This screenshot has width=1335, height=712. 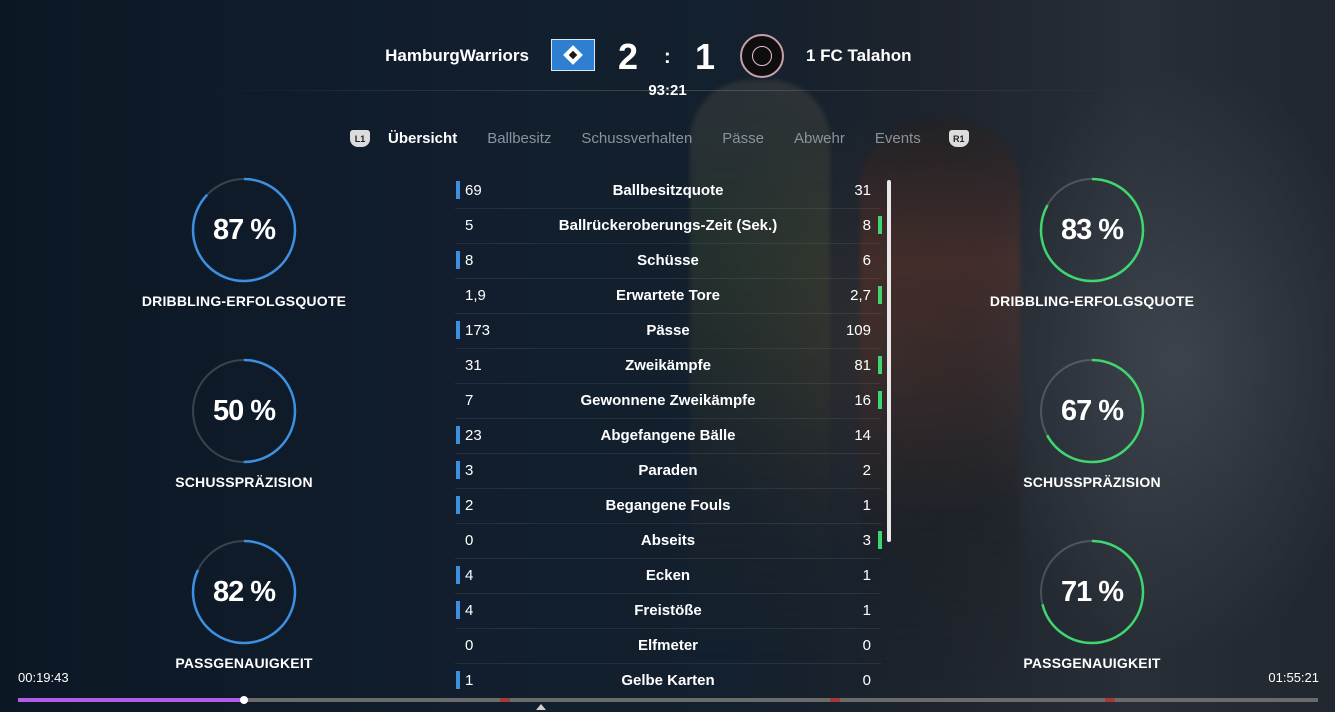 I want to click on stat-name: Abgefangene Bälle, so click(x=668, y=435).